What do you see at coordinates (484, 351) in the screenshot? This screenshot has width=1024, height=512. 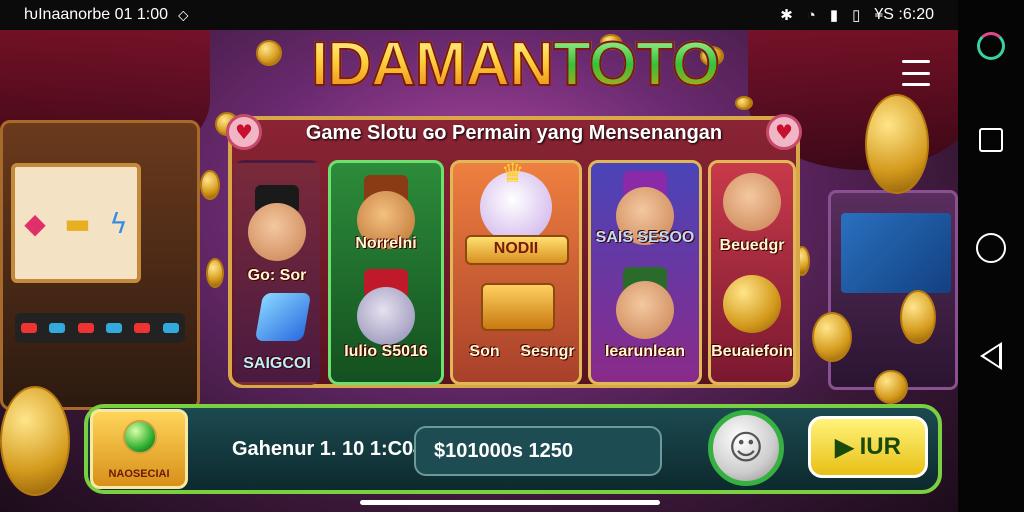 I see `game-label: Son` at bounding box center [484, 351].